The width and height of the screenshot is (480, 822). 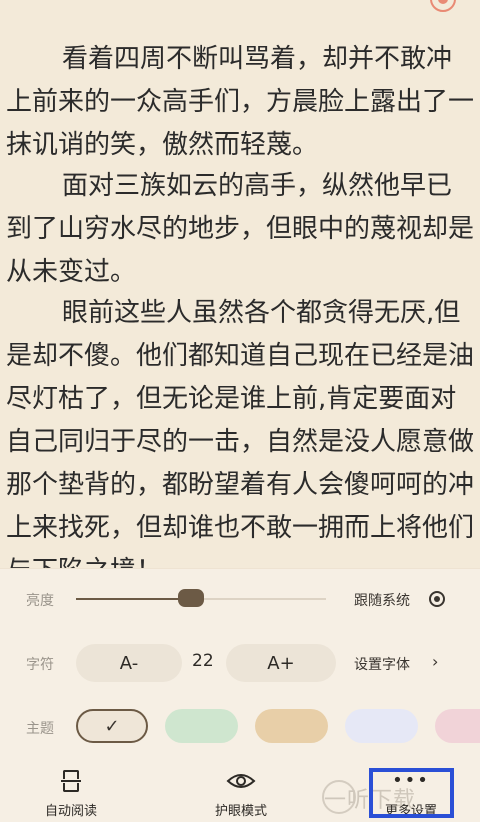 What do you see at coordinates (291, 726) in the screenshot?
I see `theme-tan` at bounding box center [291, 726].